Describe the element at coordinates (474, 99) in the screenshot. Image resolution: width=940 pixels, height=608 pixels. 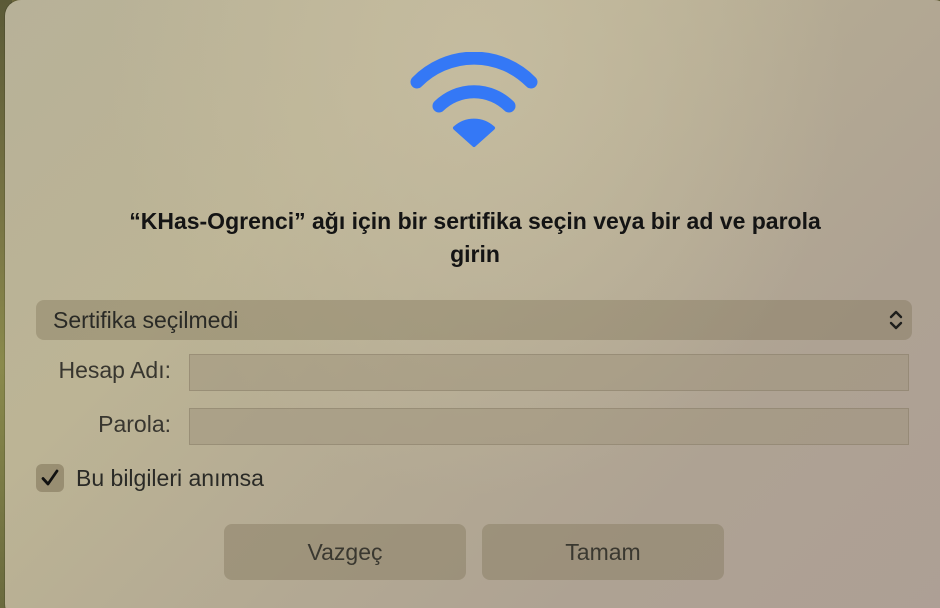
I see `wifi-icon` at that location.